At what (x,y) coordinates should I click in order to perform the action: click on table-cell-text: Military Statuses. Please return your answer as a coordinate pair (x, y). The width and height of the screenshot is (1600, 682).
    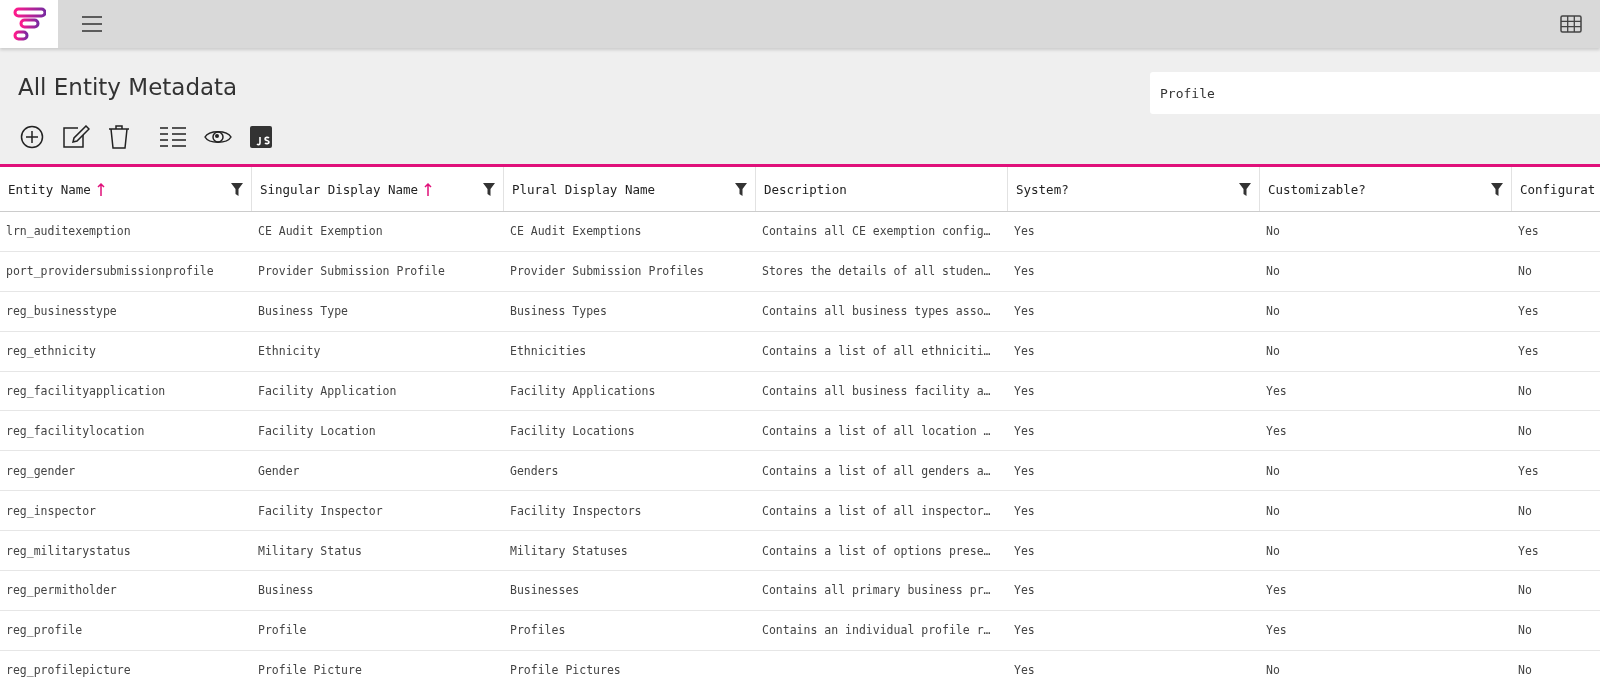
    Looking at the image, I should click on (569, 551).